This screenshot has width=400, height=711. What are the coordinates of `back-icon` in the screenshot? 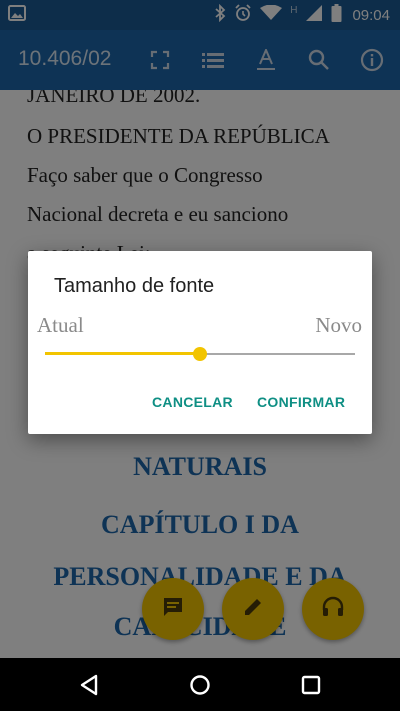 It's located at (89, 685).